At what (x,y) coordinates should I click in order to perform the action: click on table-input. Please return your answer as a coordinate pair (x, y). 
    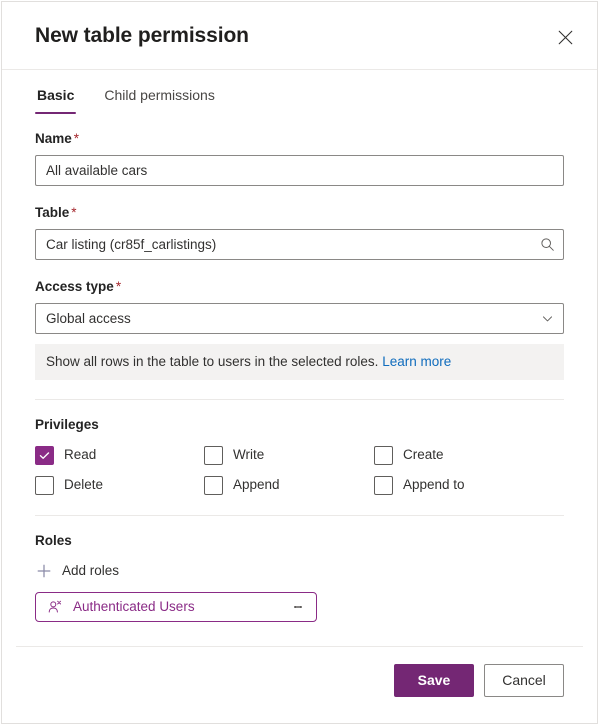
    Looking at the image, I should click on (299, 244).